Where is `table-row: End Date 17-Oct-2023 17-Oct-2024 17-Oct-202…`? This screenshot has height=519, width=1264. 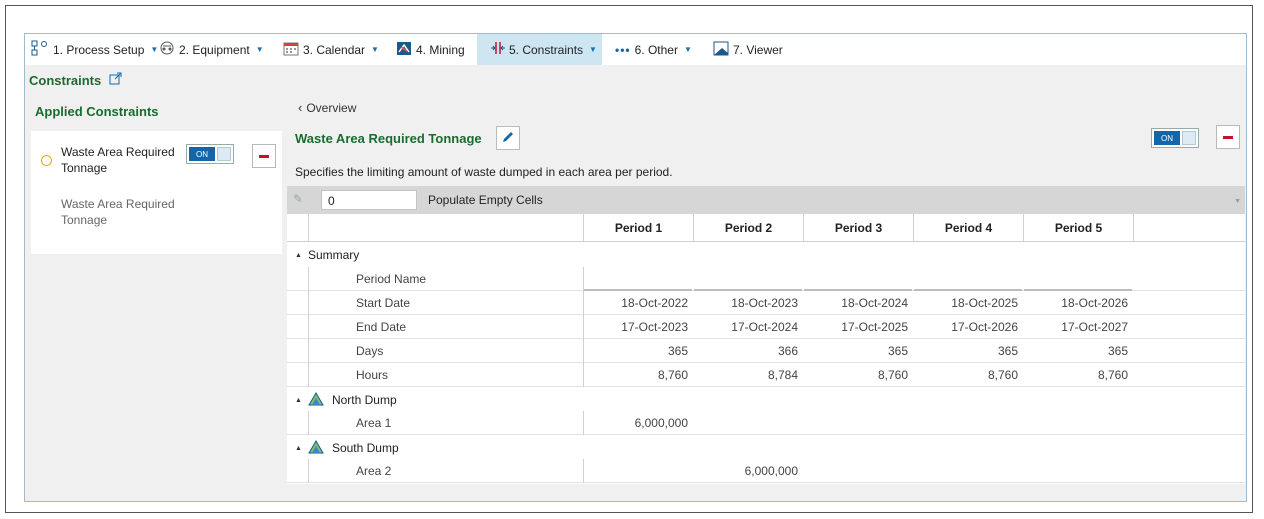 table-row: End Date 17-Oct-2023 17-Oct-2024 17-Oct-202… is located at coordinates (766, 327).